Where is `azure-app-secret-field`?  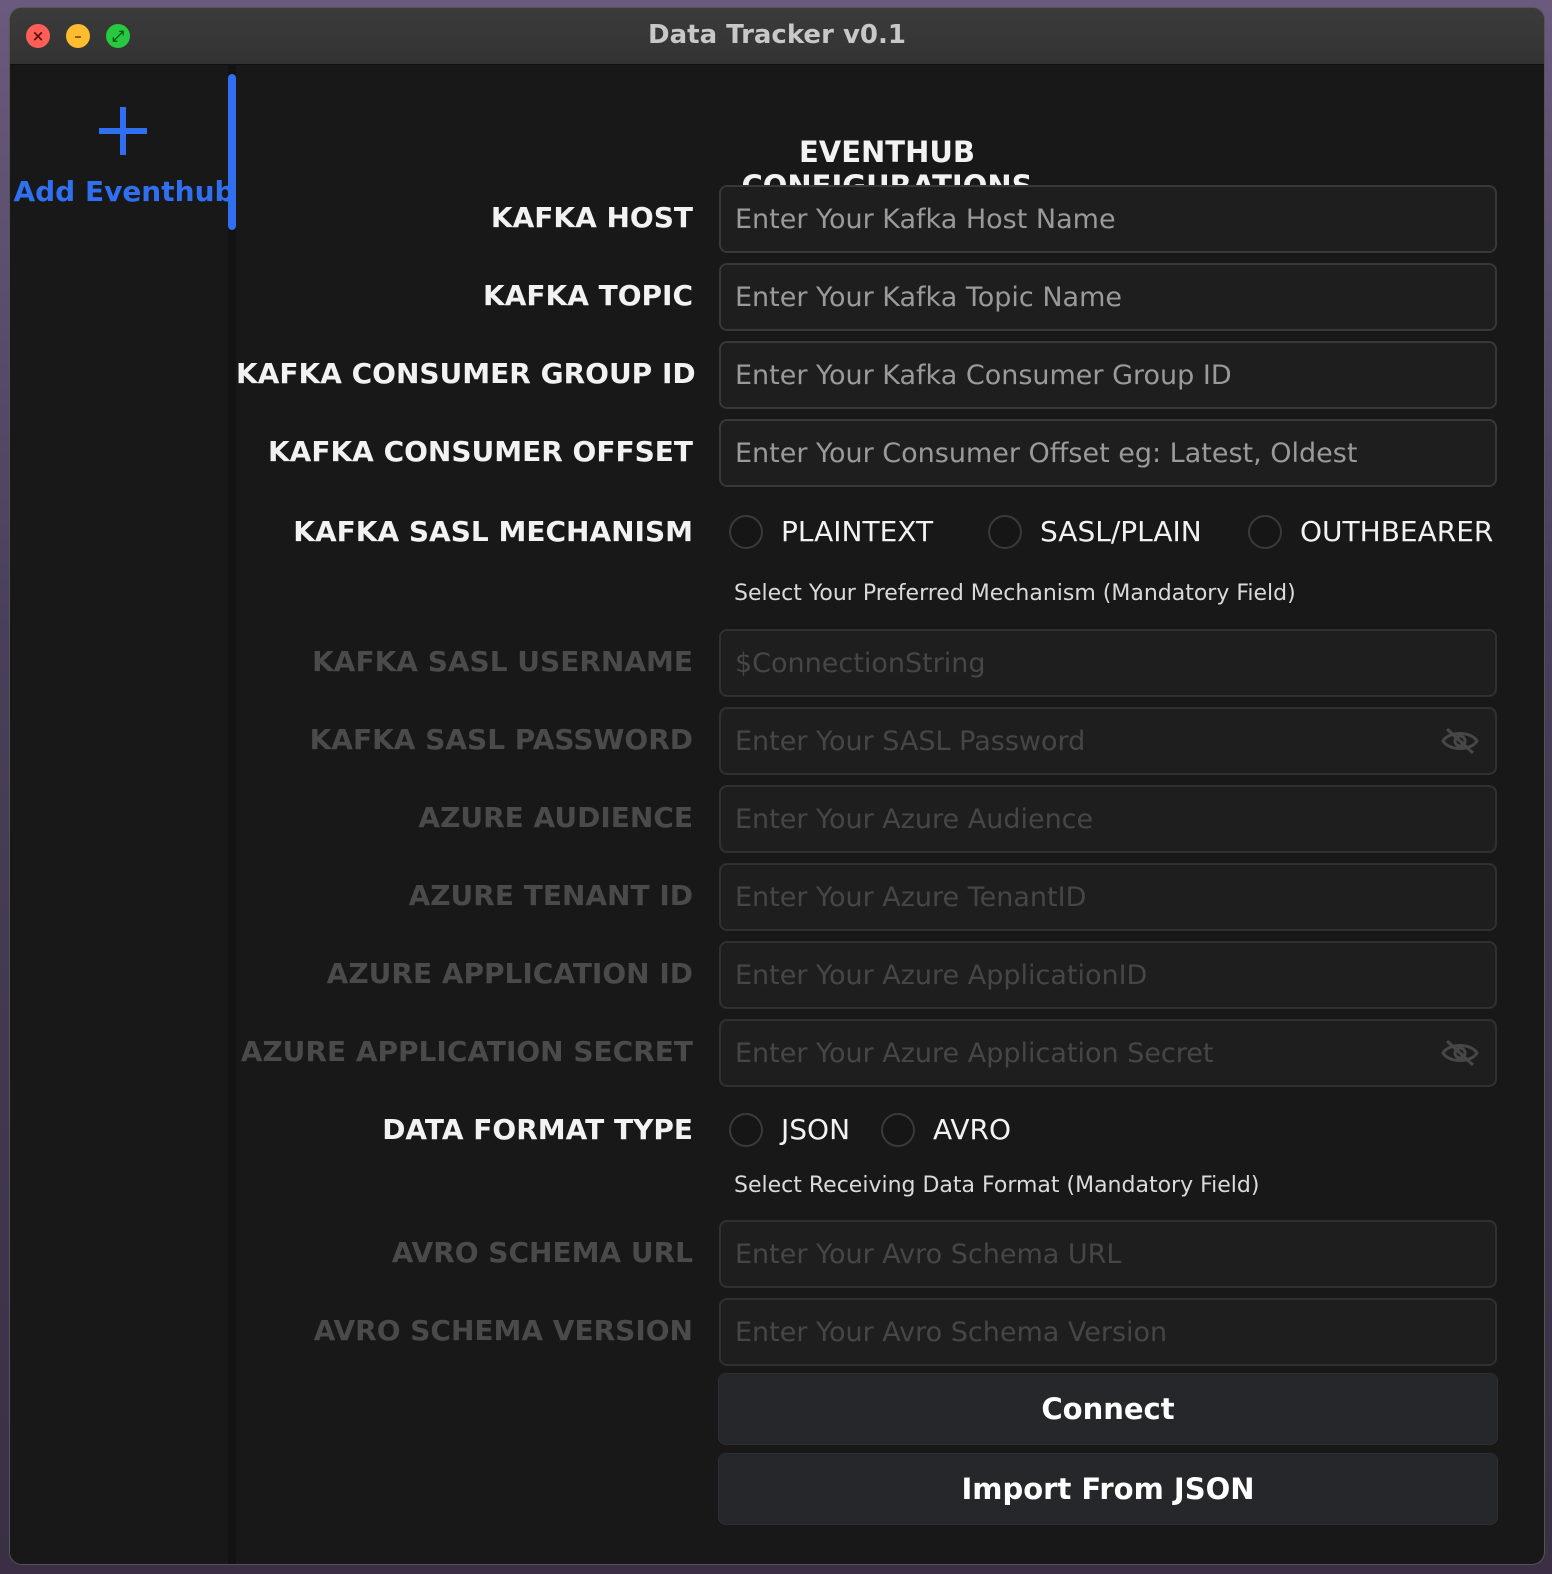 azure-app-secret-field is located at coordinates (1108, 1053).